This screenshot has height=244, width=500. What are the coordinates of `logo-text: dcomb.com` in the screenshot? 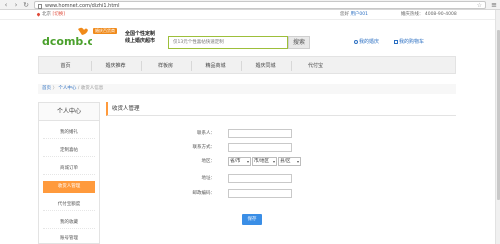 It's located at (67, 41).